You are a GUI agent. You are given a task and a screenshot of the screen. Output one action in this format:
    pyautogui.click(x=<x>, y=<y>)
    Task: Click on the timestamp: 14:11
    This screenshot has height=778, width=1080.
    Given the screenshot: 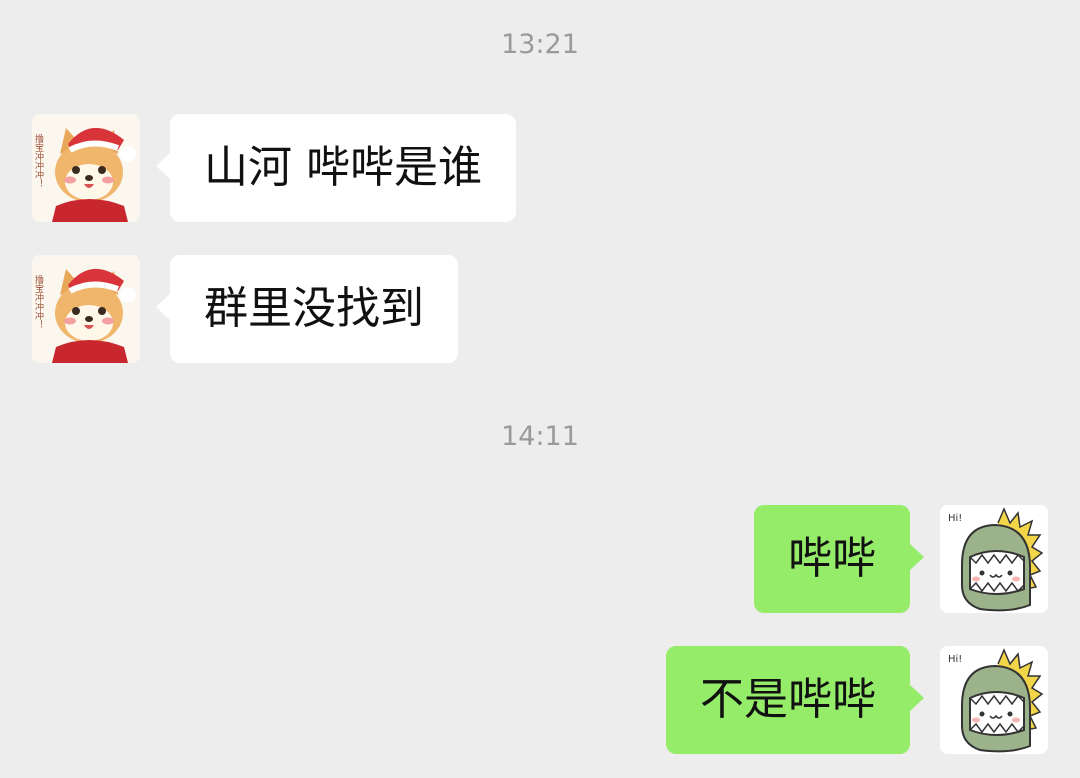 What is the action you would take?
    pyautogui.click(x=540, y=436)
    